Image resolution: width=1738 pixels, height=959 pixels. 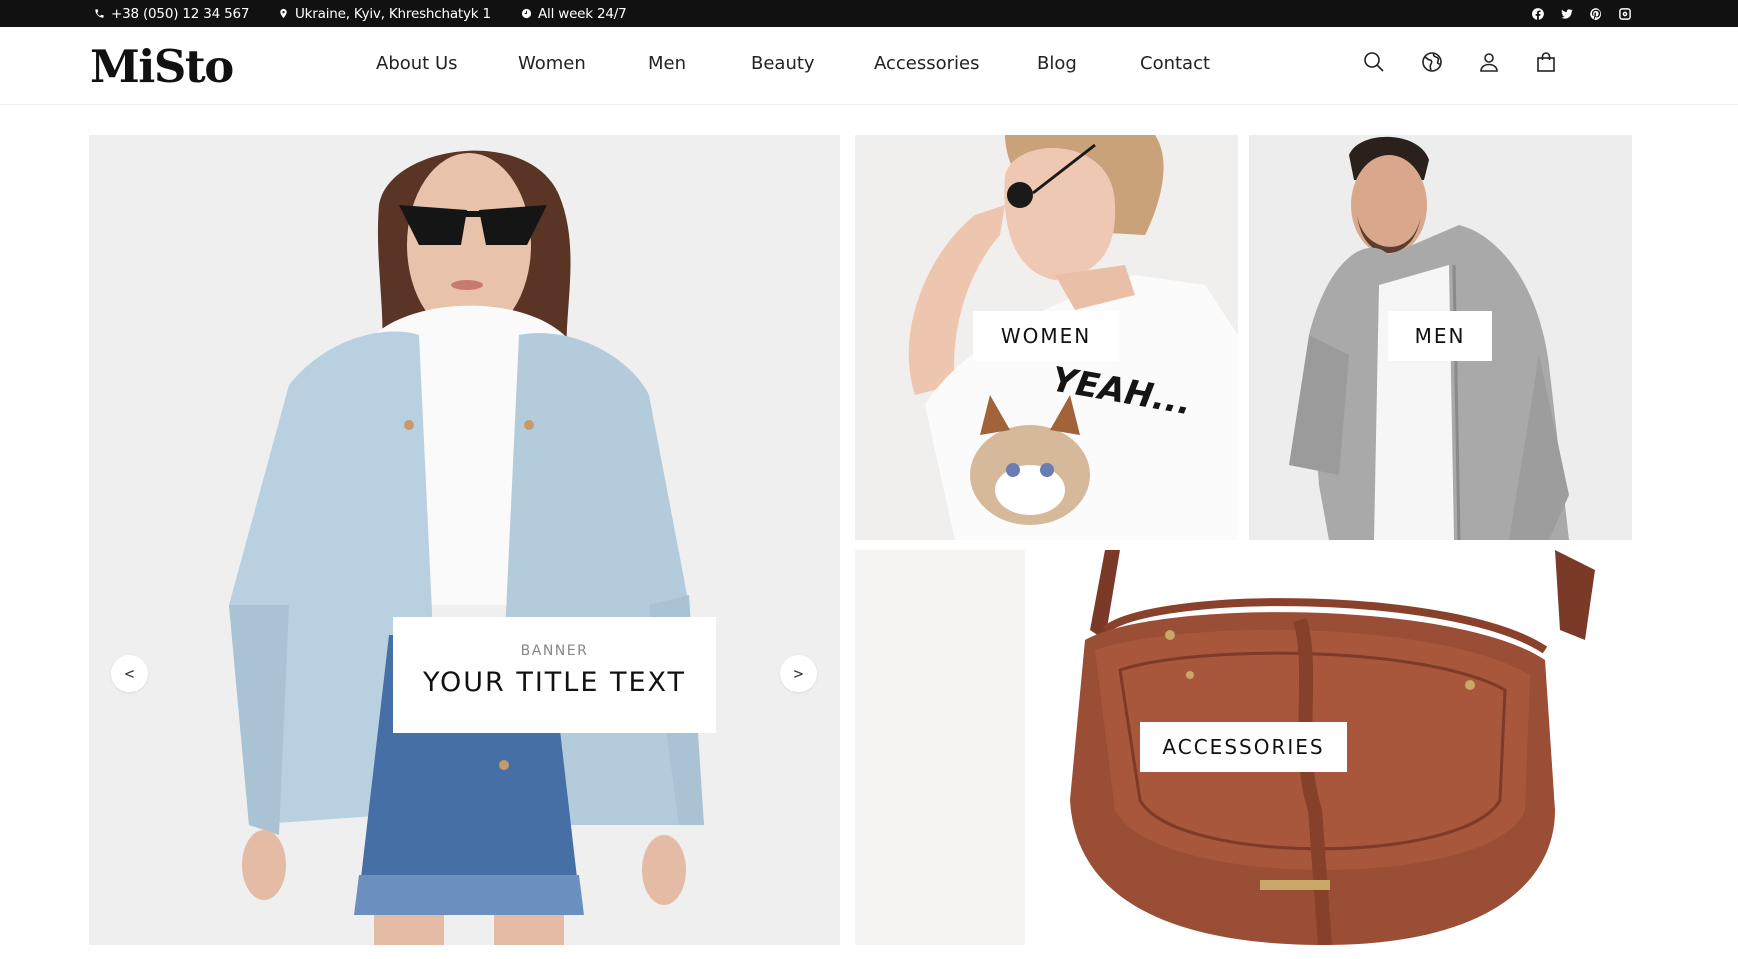 What do you see at coordinates (283, 13) in the screenshot?
I see `location-pin-icon` at bounding box center [283, 13].